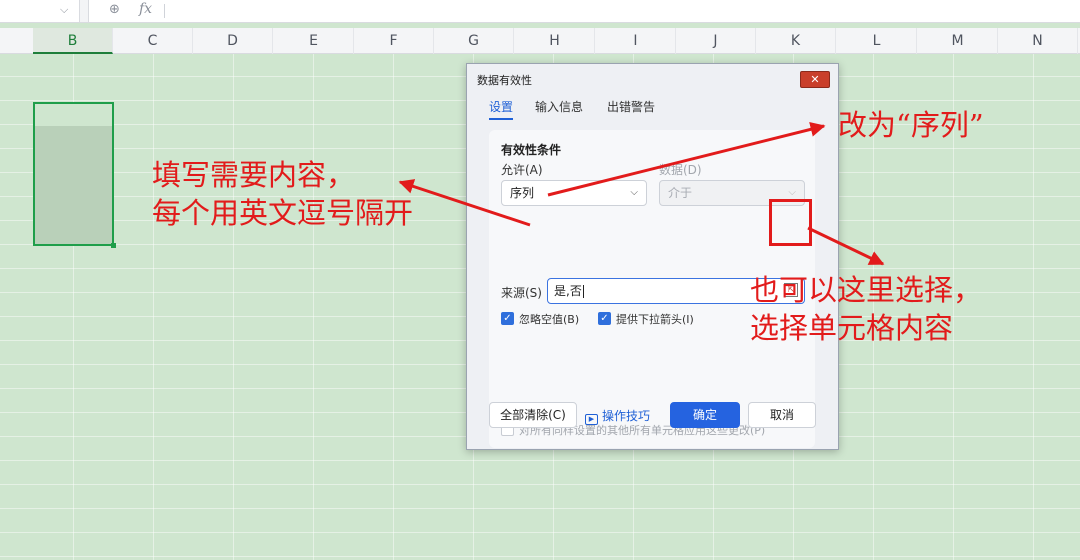  Describe the element at coordinates (233, 41) in the screenshot. I see `column-header-d: D` at that location.